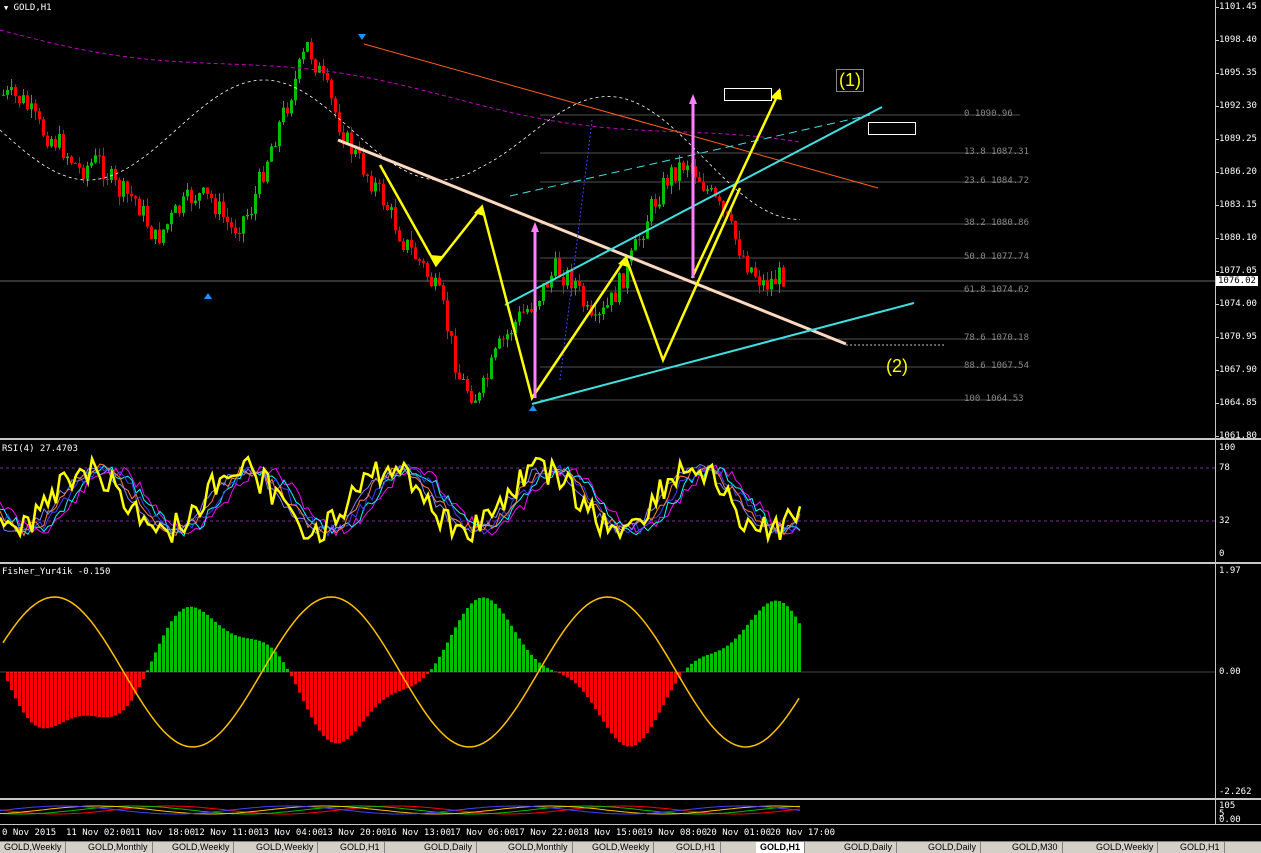 This screenshot has width=1261, height=853. I want to click on bottom-indicator-chart, so click(607, 812).